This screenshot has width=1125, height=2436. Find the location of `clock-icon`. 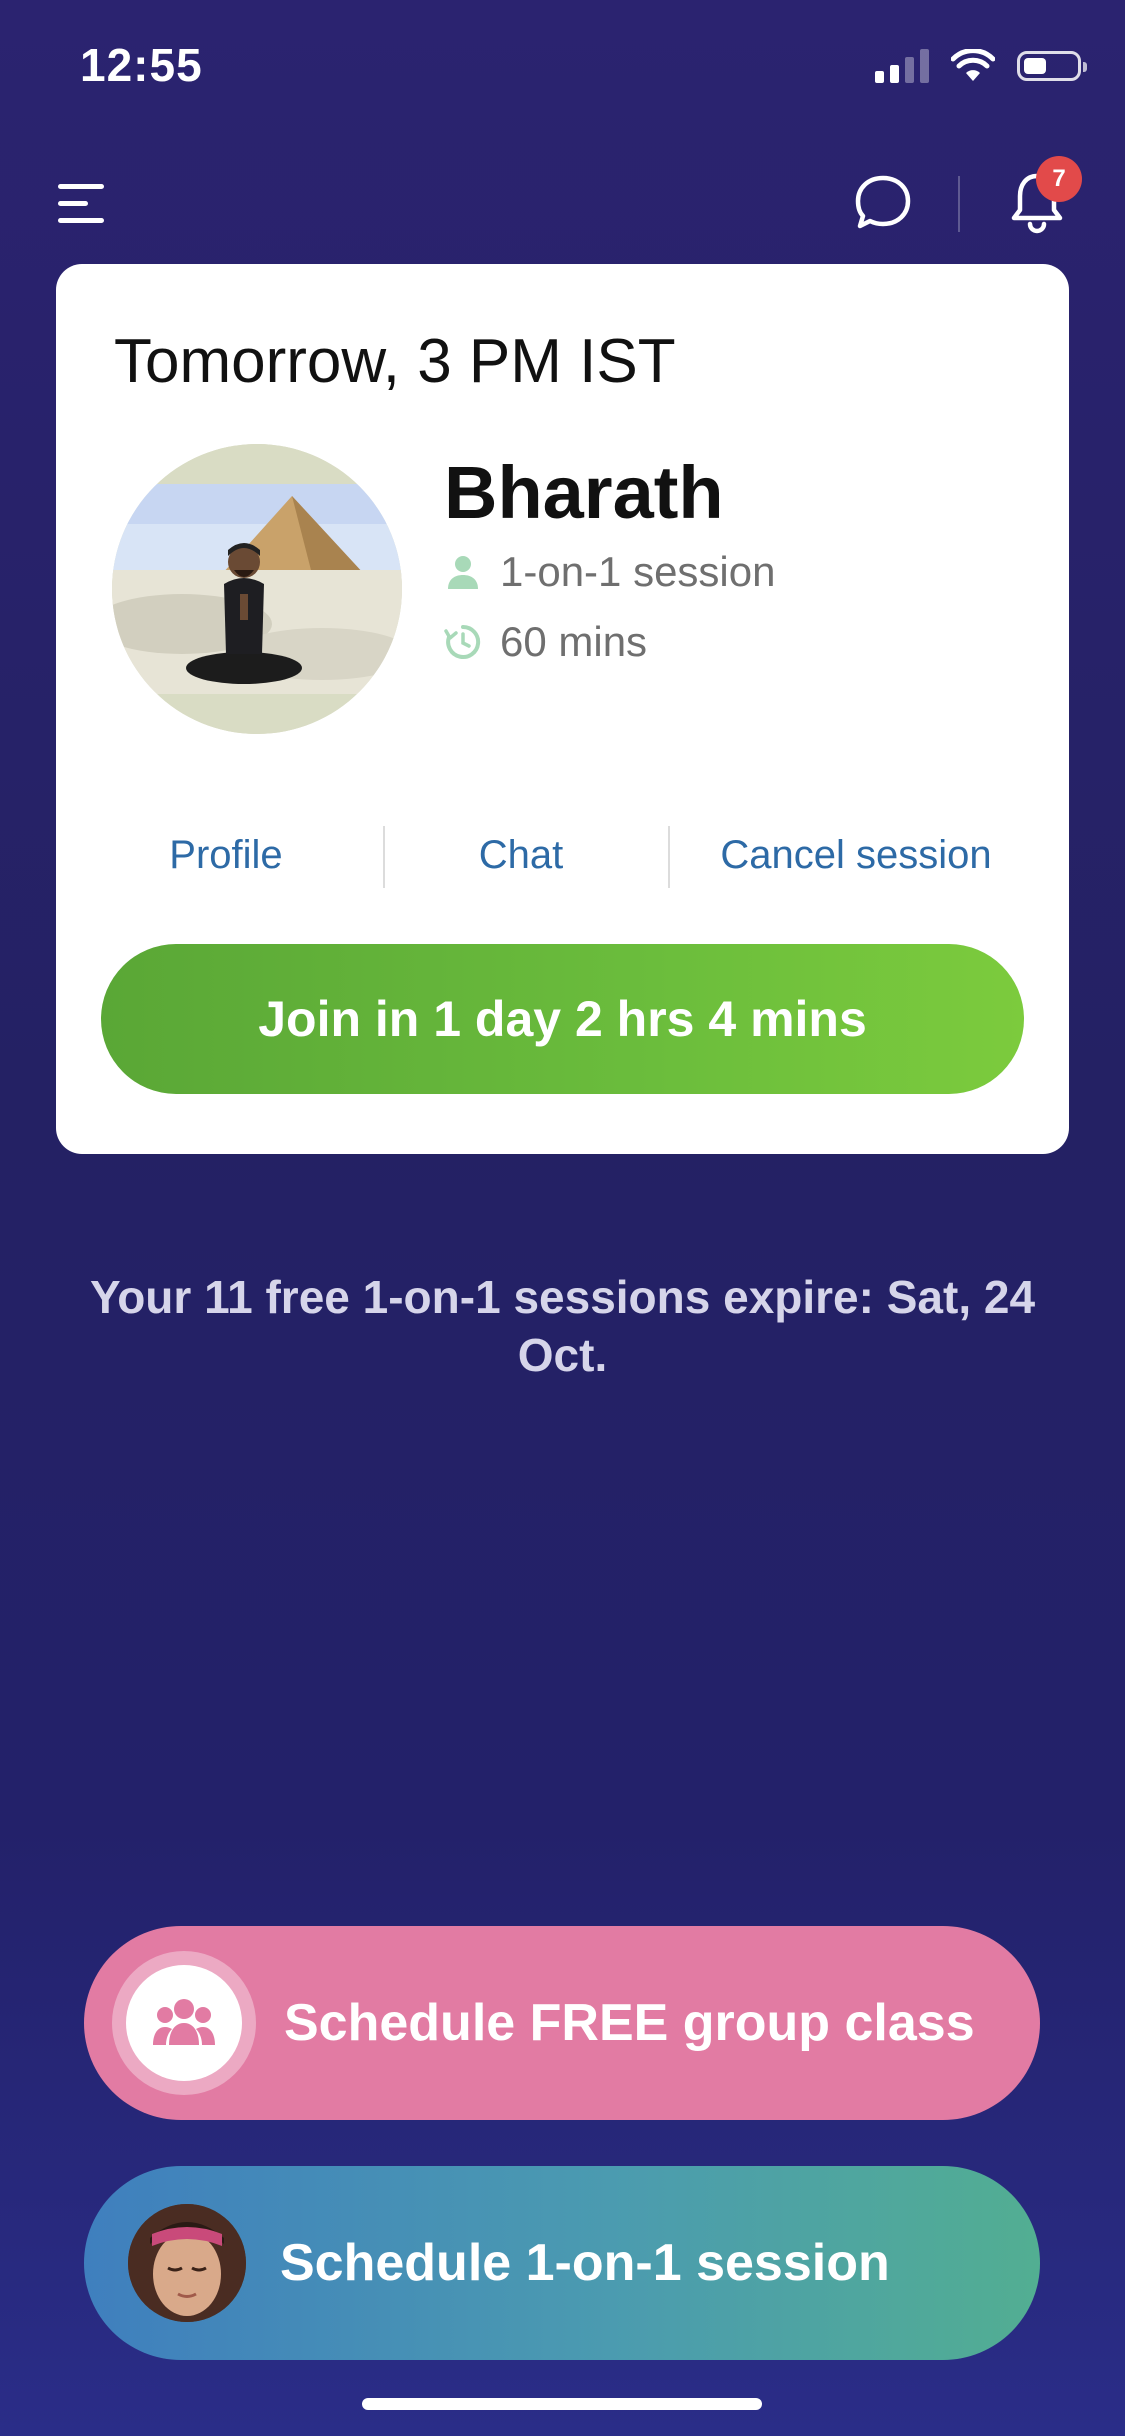

clock-icon is located at coordinates (462, 641).